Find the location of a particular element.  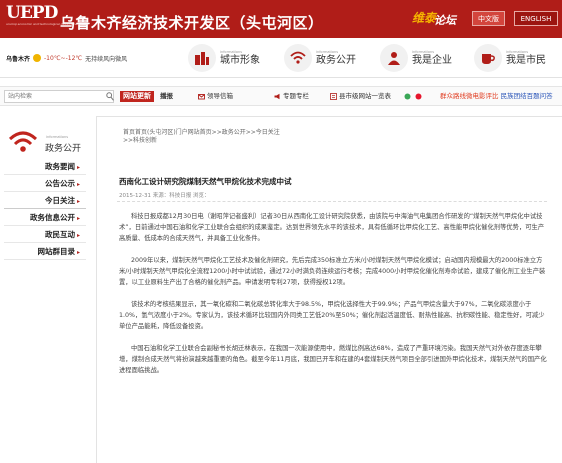

special-topics-label: 专题专栏 is located at coordinates (296, 96).